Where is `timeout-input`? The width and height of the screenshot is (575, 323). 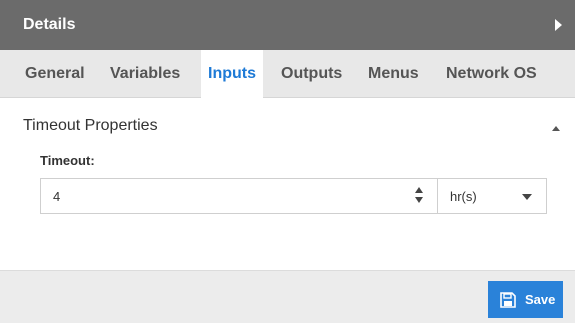 timeout-input is located at coordinates (238, 196).